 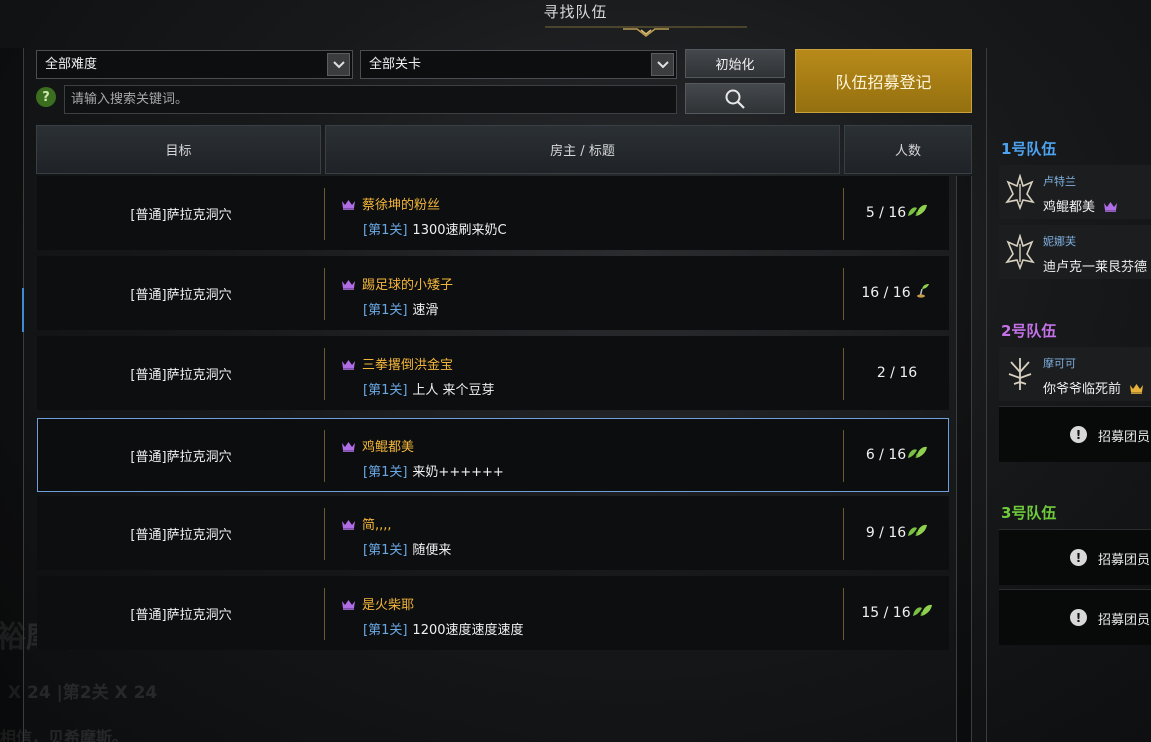 What do you see at coordinates (46, 97) in the screenshot?
I see `help-icon: ?` at bounding box center [46, 97].